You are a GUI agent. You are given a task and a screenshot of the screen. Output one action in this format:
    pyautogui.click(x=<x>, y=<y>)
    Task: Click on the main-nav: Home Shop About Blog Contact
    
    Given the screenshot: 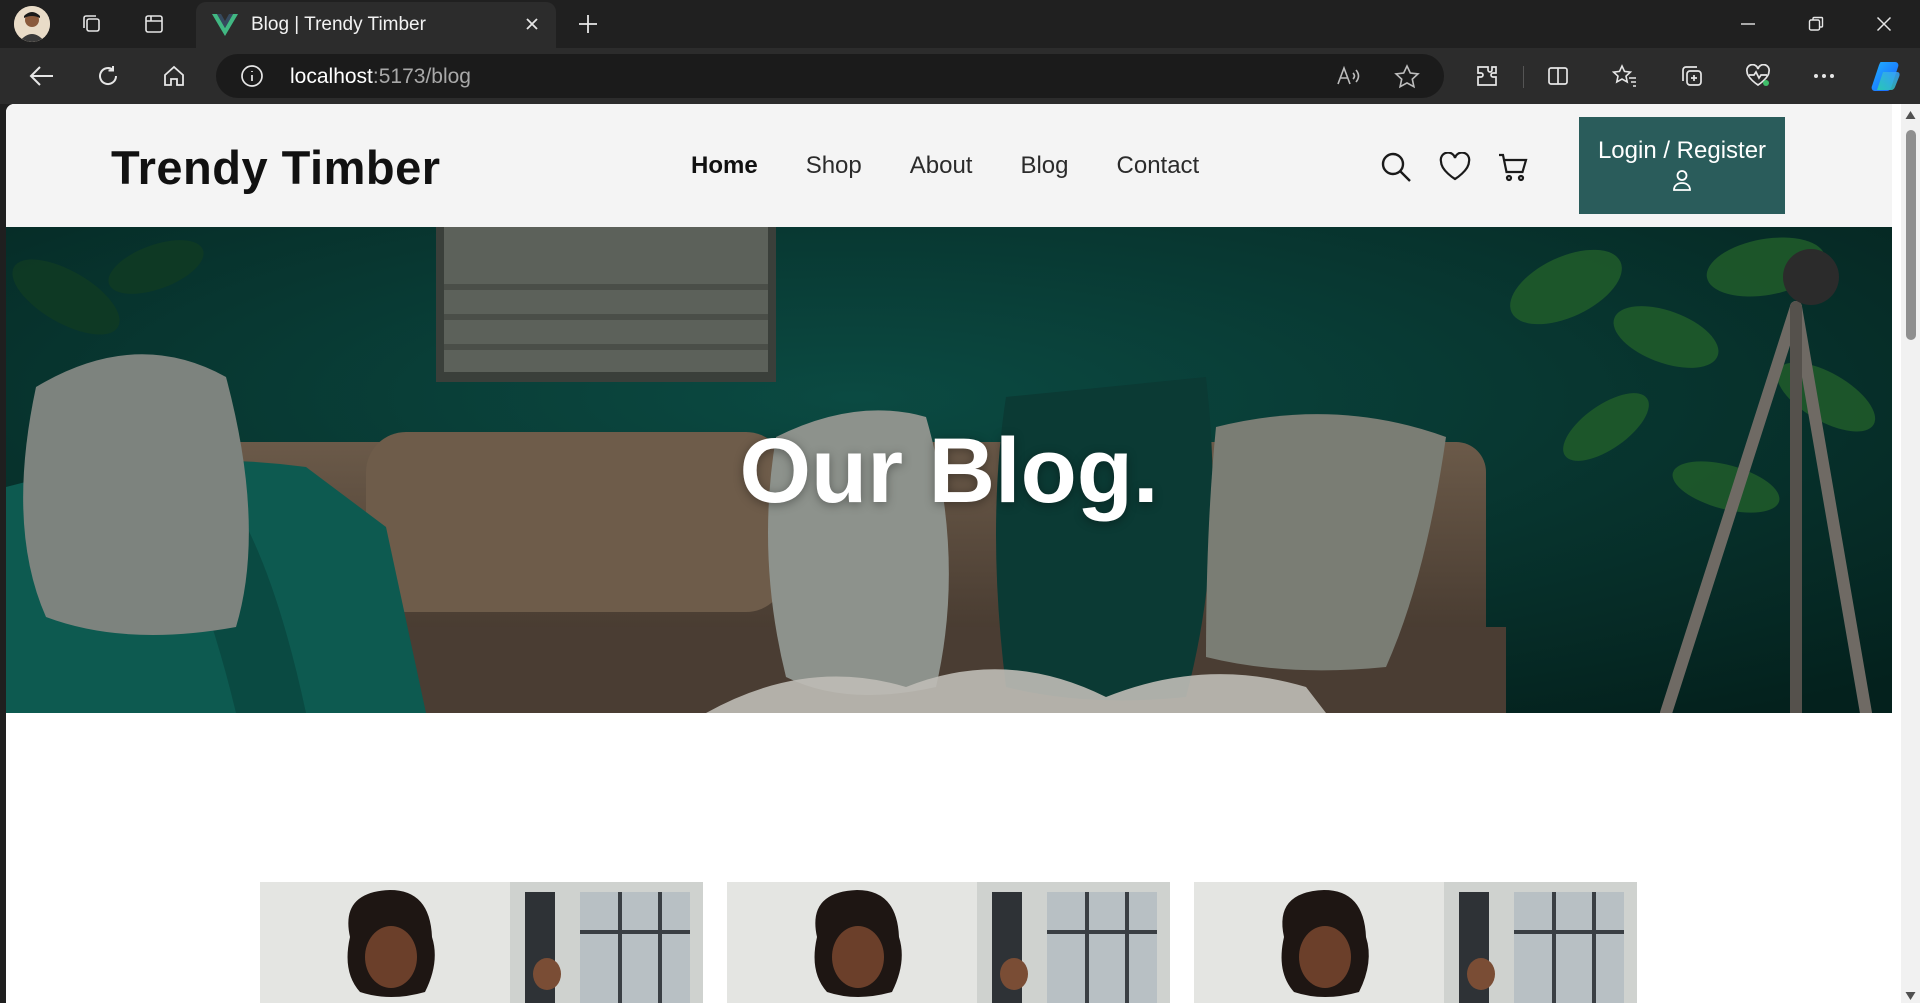 What is the action you would take?
    pyautogui.click(x=945, y=166)
    